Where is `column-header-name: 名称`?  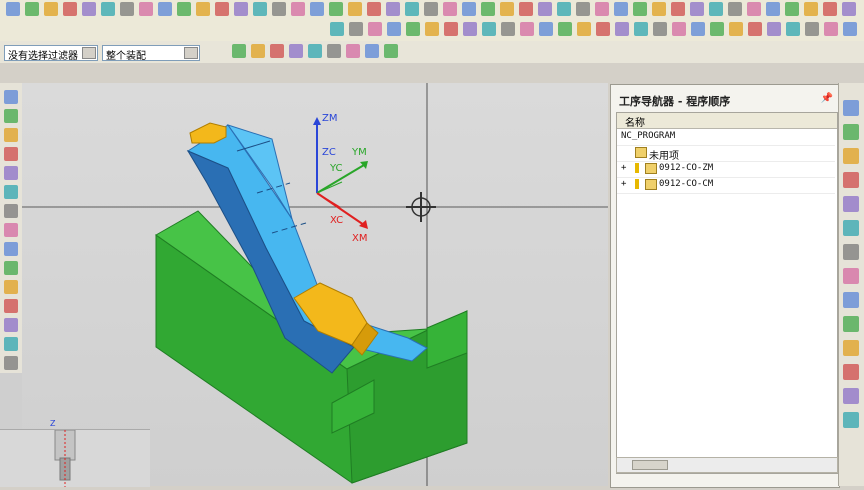 column-header-name: 名称 is located at coordinates (727, 121).